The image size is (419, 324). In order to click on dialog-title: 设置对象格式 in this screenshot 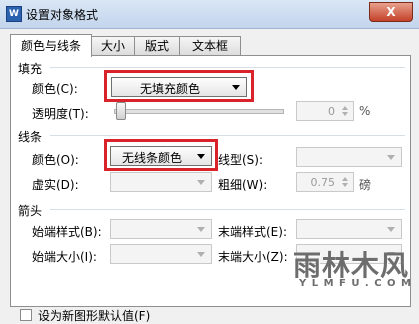, I will do `click(62, 15)`.